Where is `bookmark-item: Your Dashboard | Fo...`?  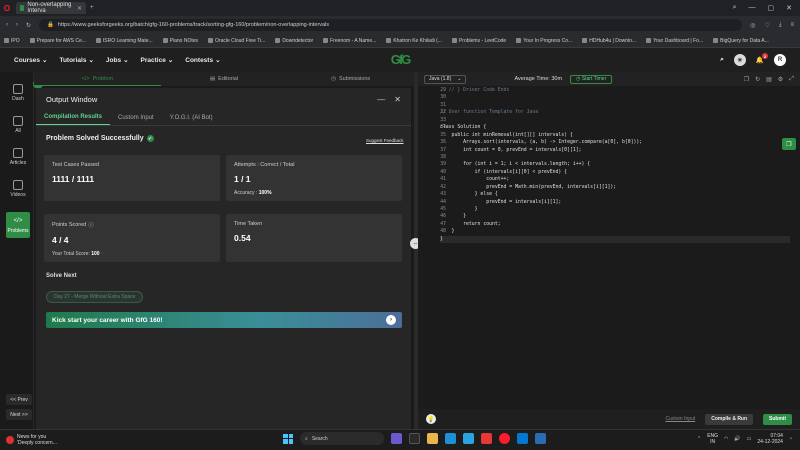 bookmark-item: Your Dashboard | Fo... is located at coordinates (674, 41).